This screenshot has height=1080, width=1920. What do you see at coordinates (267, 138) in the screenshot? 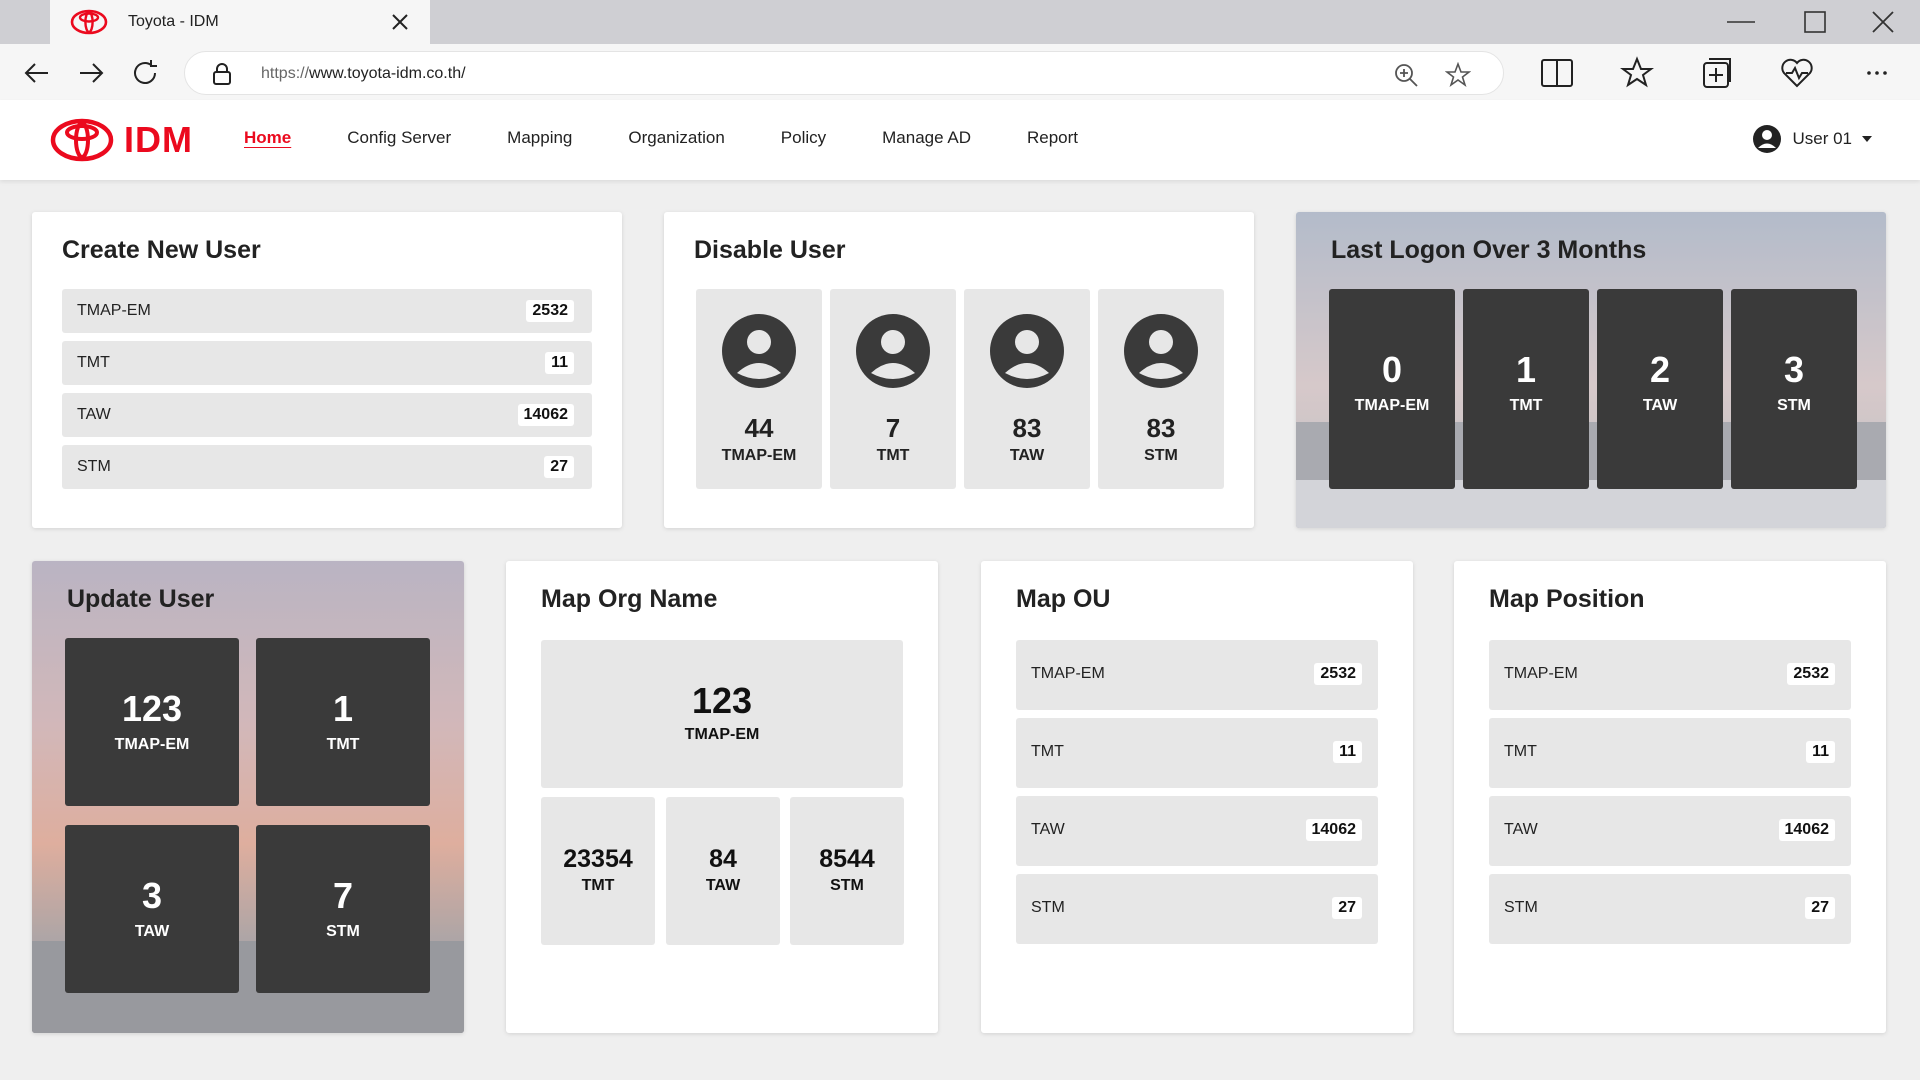
I see `nav-home: Home` at bounding box center [267, 138].